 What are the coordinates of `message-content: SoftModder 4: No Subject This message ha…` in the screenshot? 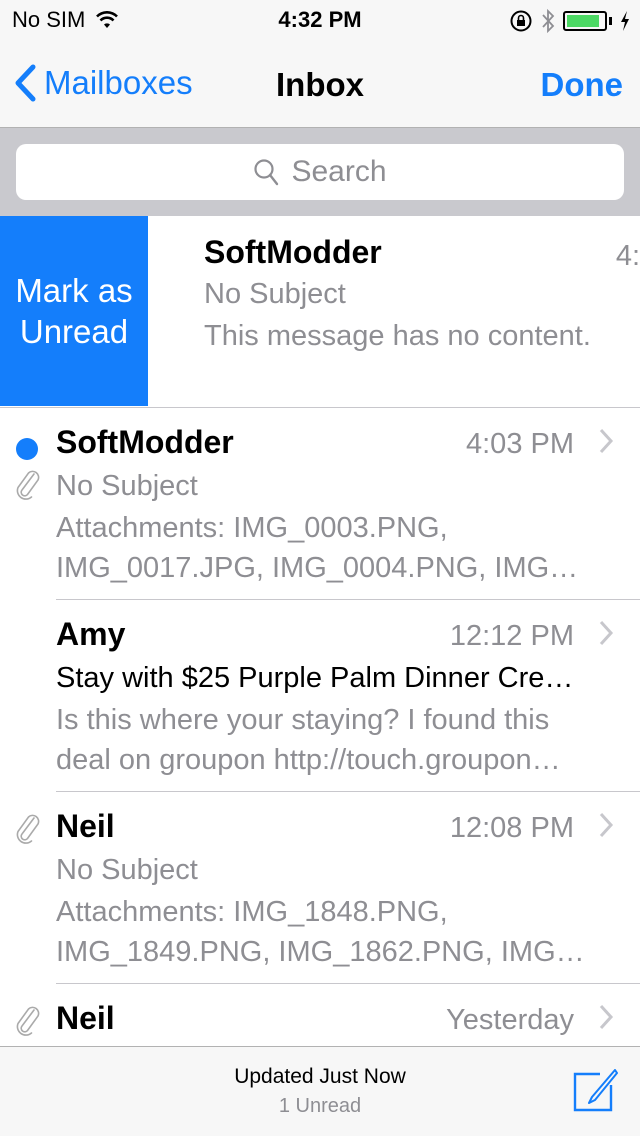 It's located at (394, 311).